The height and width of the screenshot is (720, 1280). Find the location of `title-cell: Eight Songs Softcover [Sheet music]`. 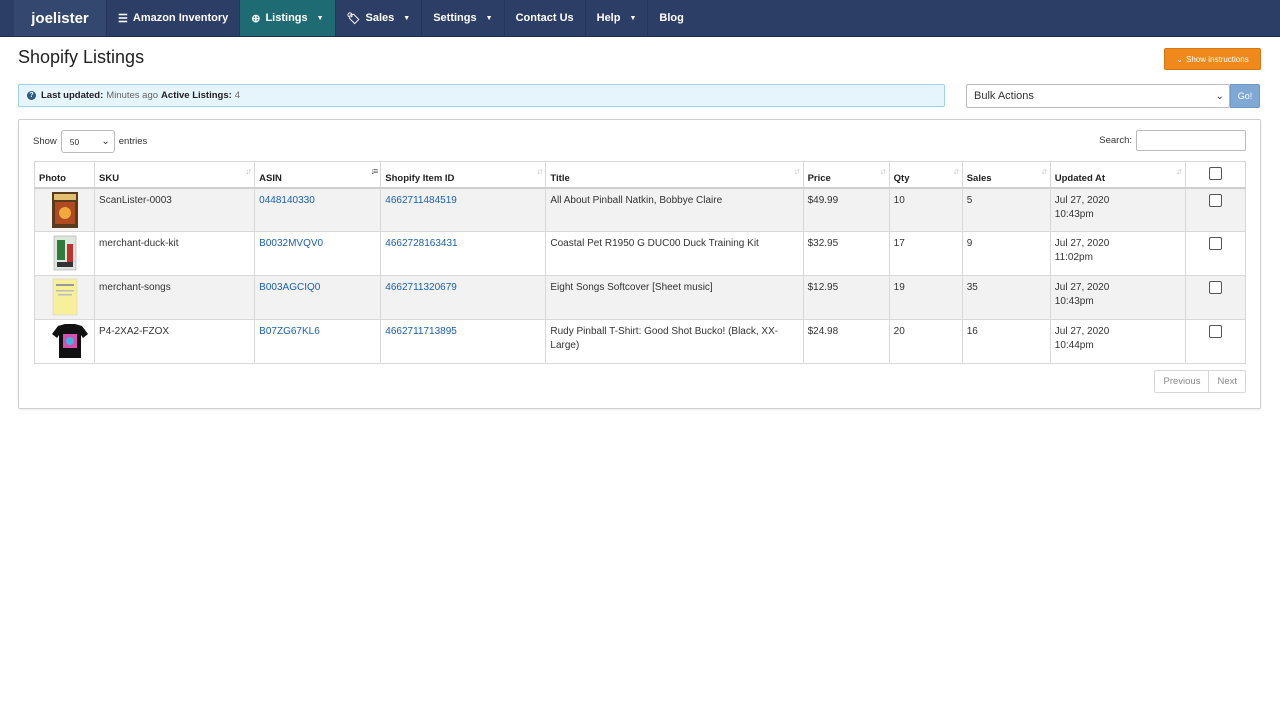

title-cell: Eight Songs Softcover [Sheet music] is located at coordinates (674, 297).